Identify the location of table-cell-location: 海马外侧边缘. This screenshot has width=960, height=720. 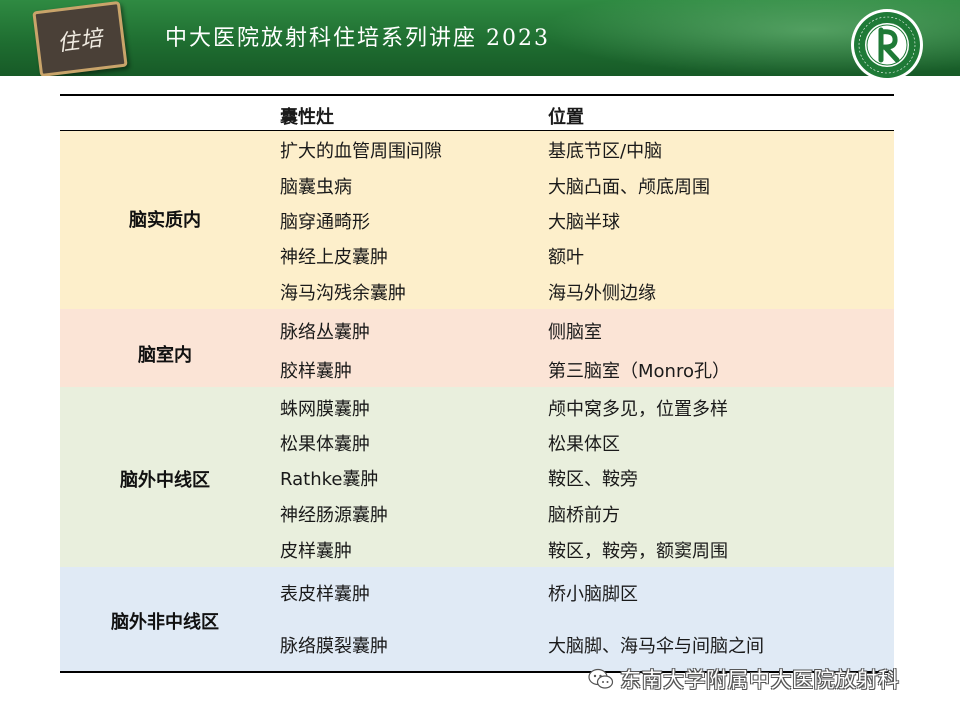
(602, 293).